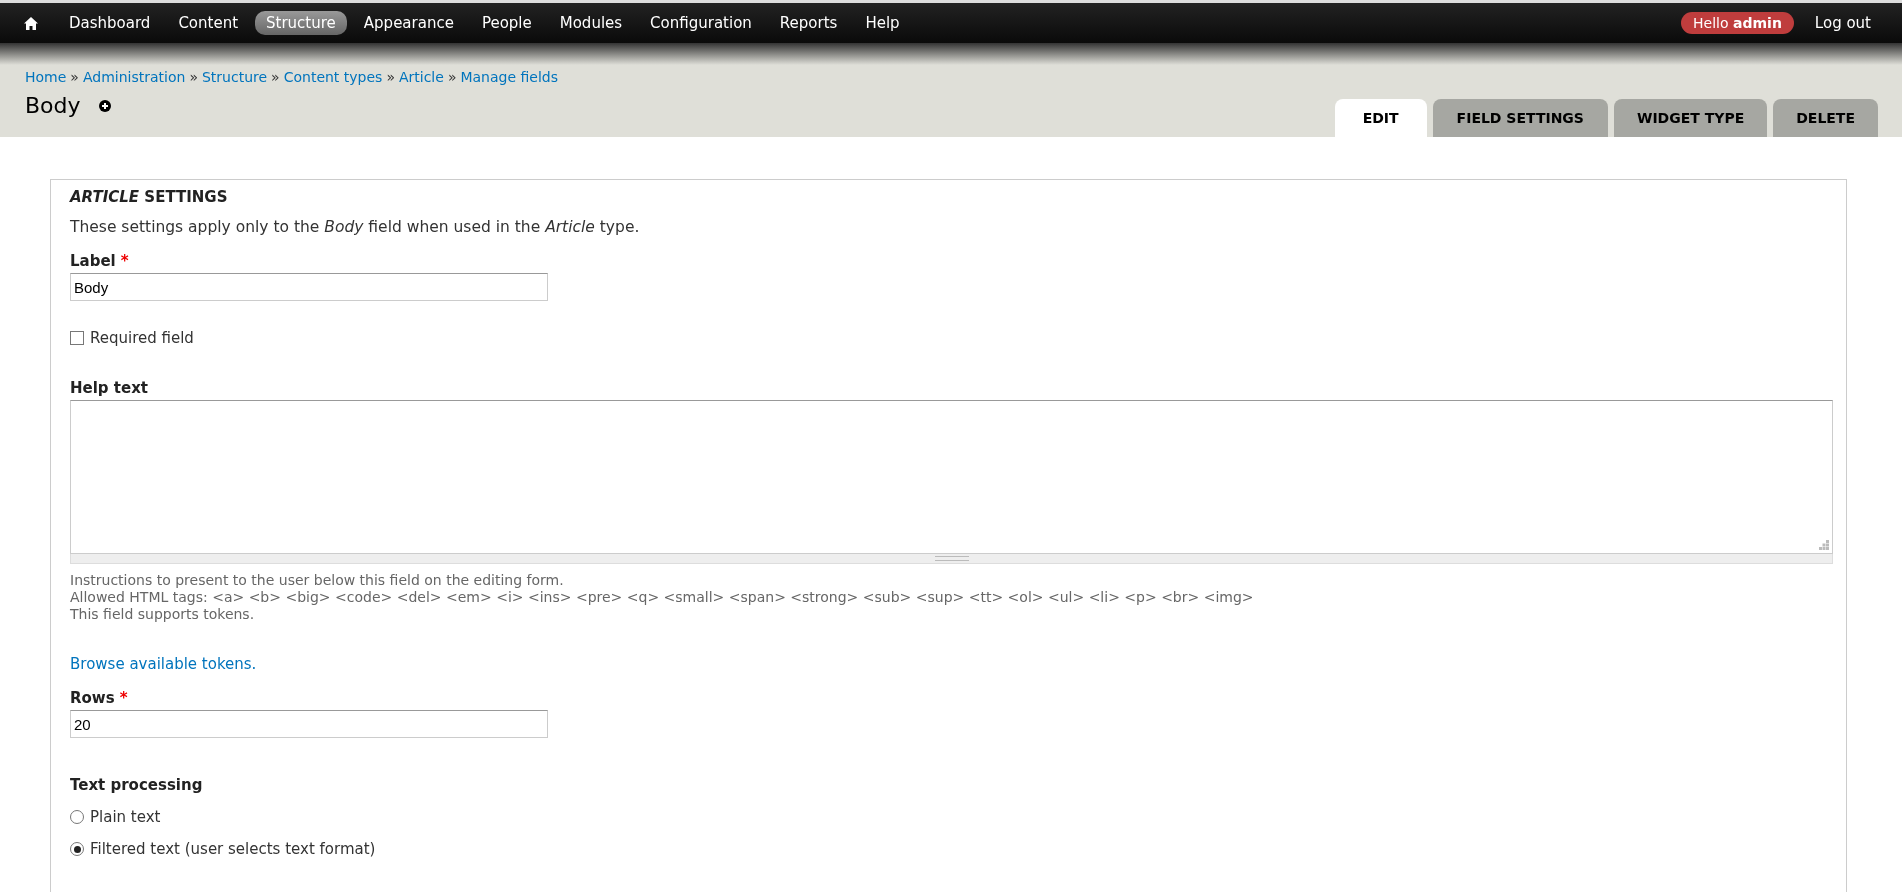 Image resolution: width=1902 pixels, height=892 pixels. What do you see at coordinates (317, 580) in the screenshot?
I see `field-description: Instructions to present to the user below this field on the editing form.` at bounding box center [317, 580].